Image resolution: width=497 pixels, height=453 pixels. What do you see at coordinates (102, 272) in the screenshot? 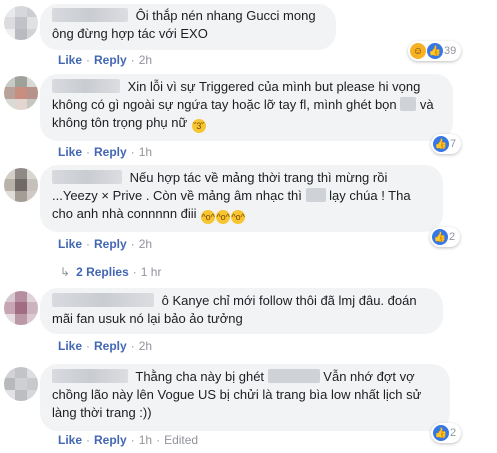
I see `replies-link: 2 Replies` at bounding box center [102, 272].